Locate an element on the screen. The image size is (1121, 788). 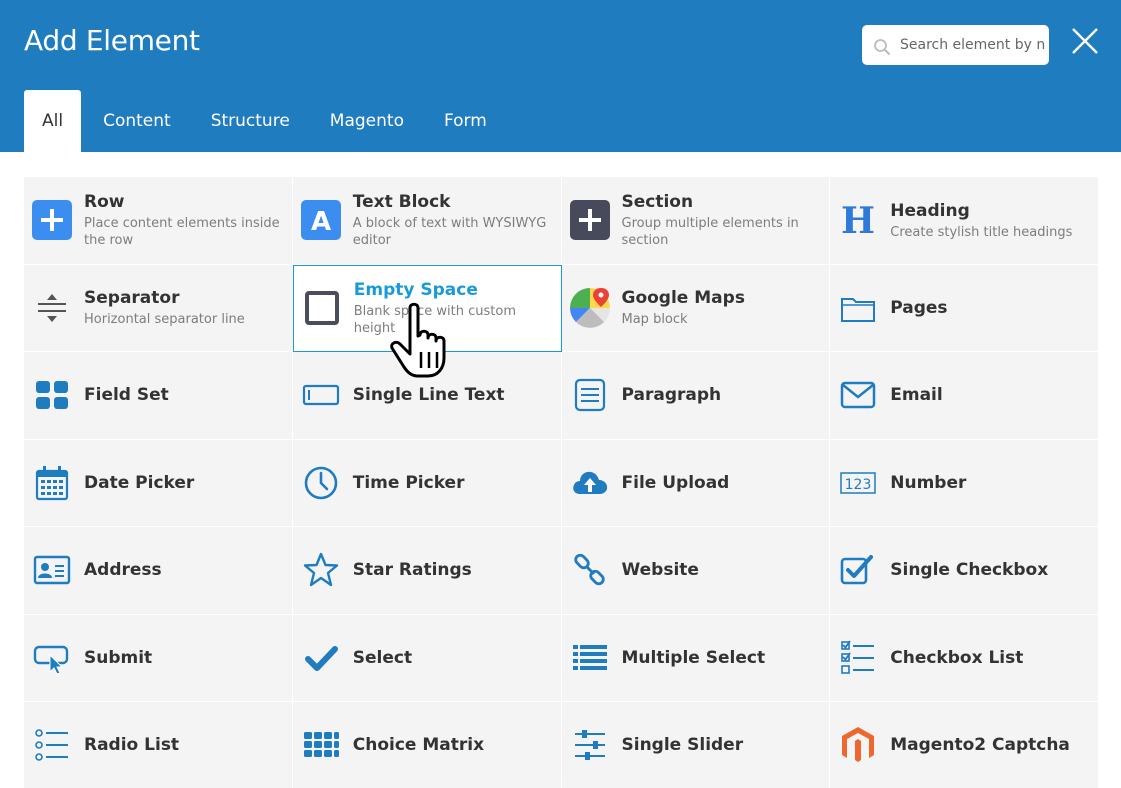
element-name: Star Ratings is located at coordinates (412, 570).